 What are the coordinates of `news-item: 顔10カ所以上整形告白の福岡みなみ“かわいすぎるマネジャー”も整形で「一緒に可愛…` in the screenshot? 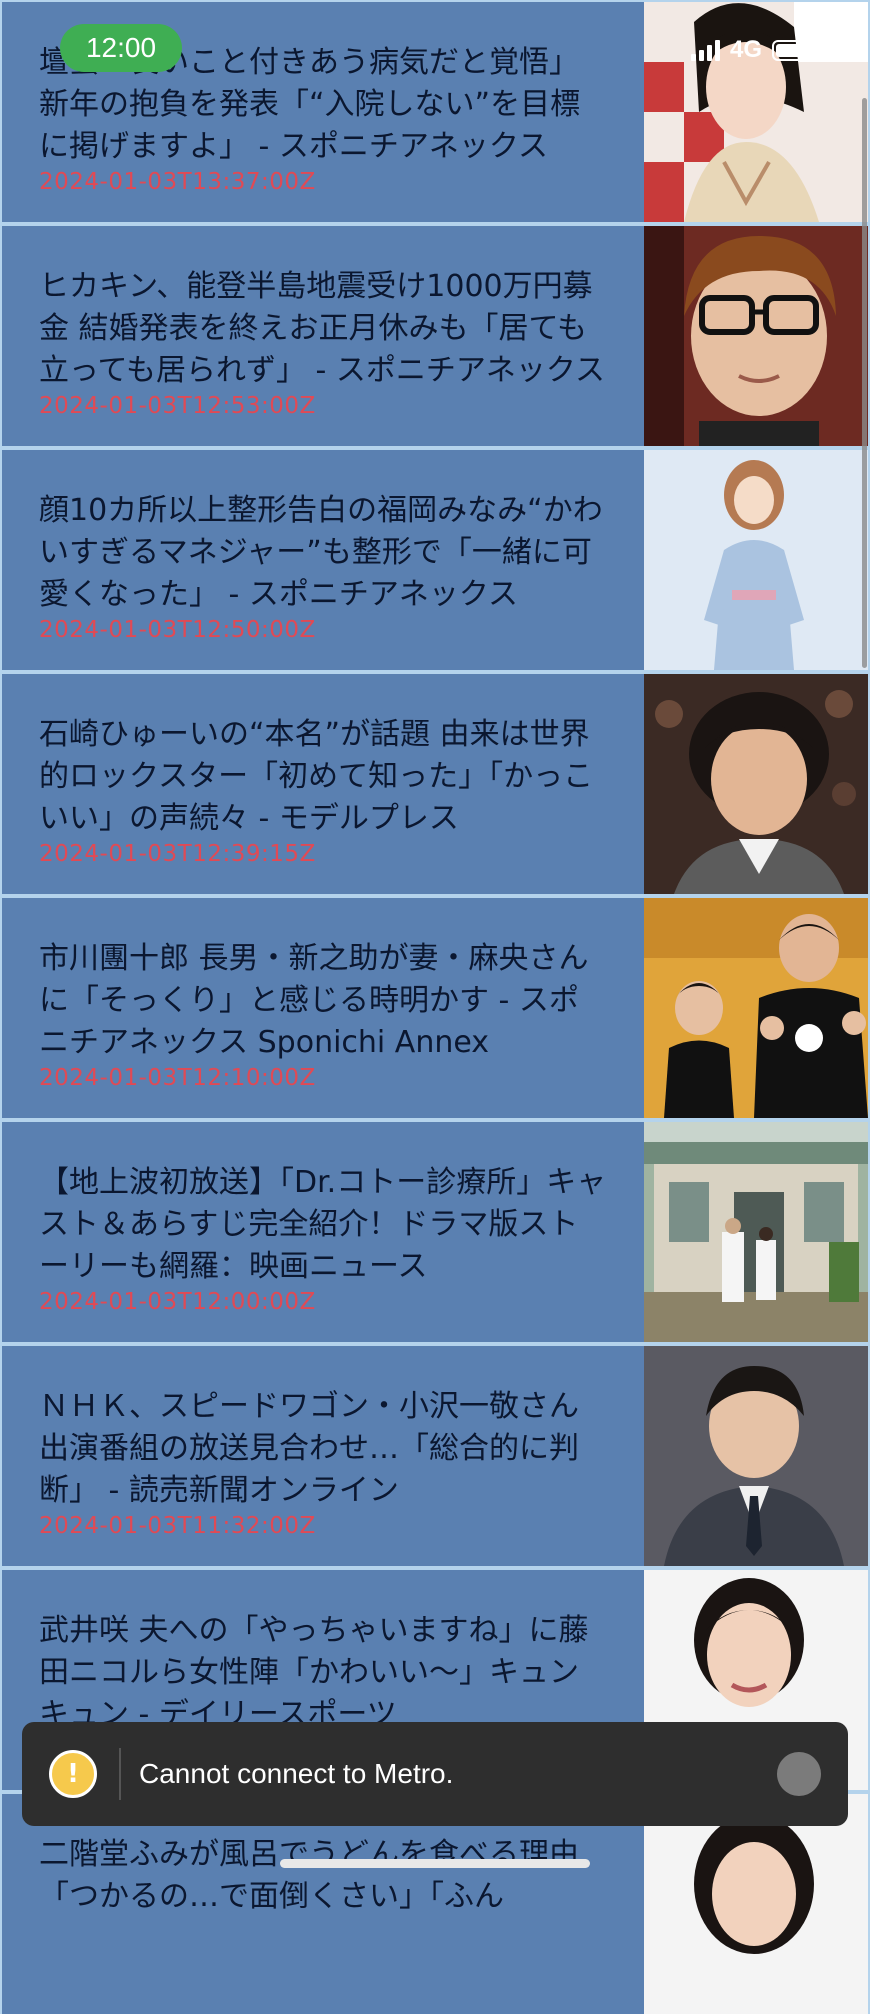 It's located at (435, 560).